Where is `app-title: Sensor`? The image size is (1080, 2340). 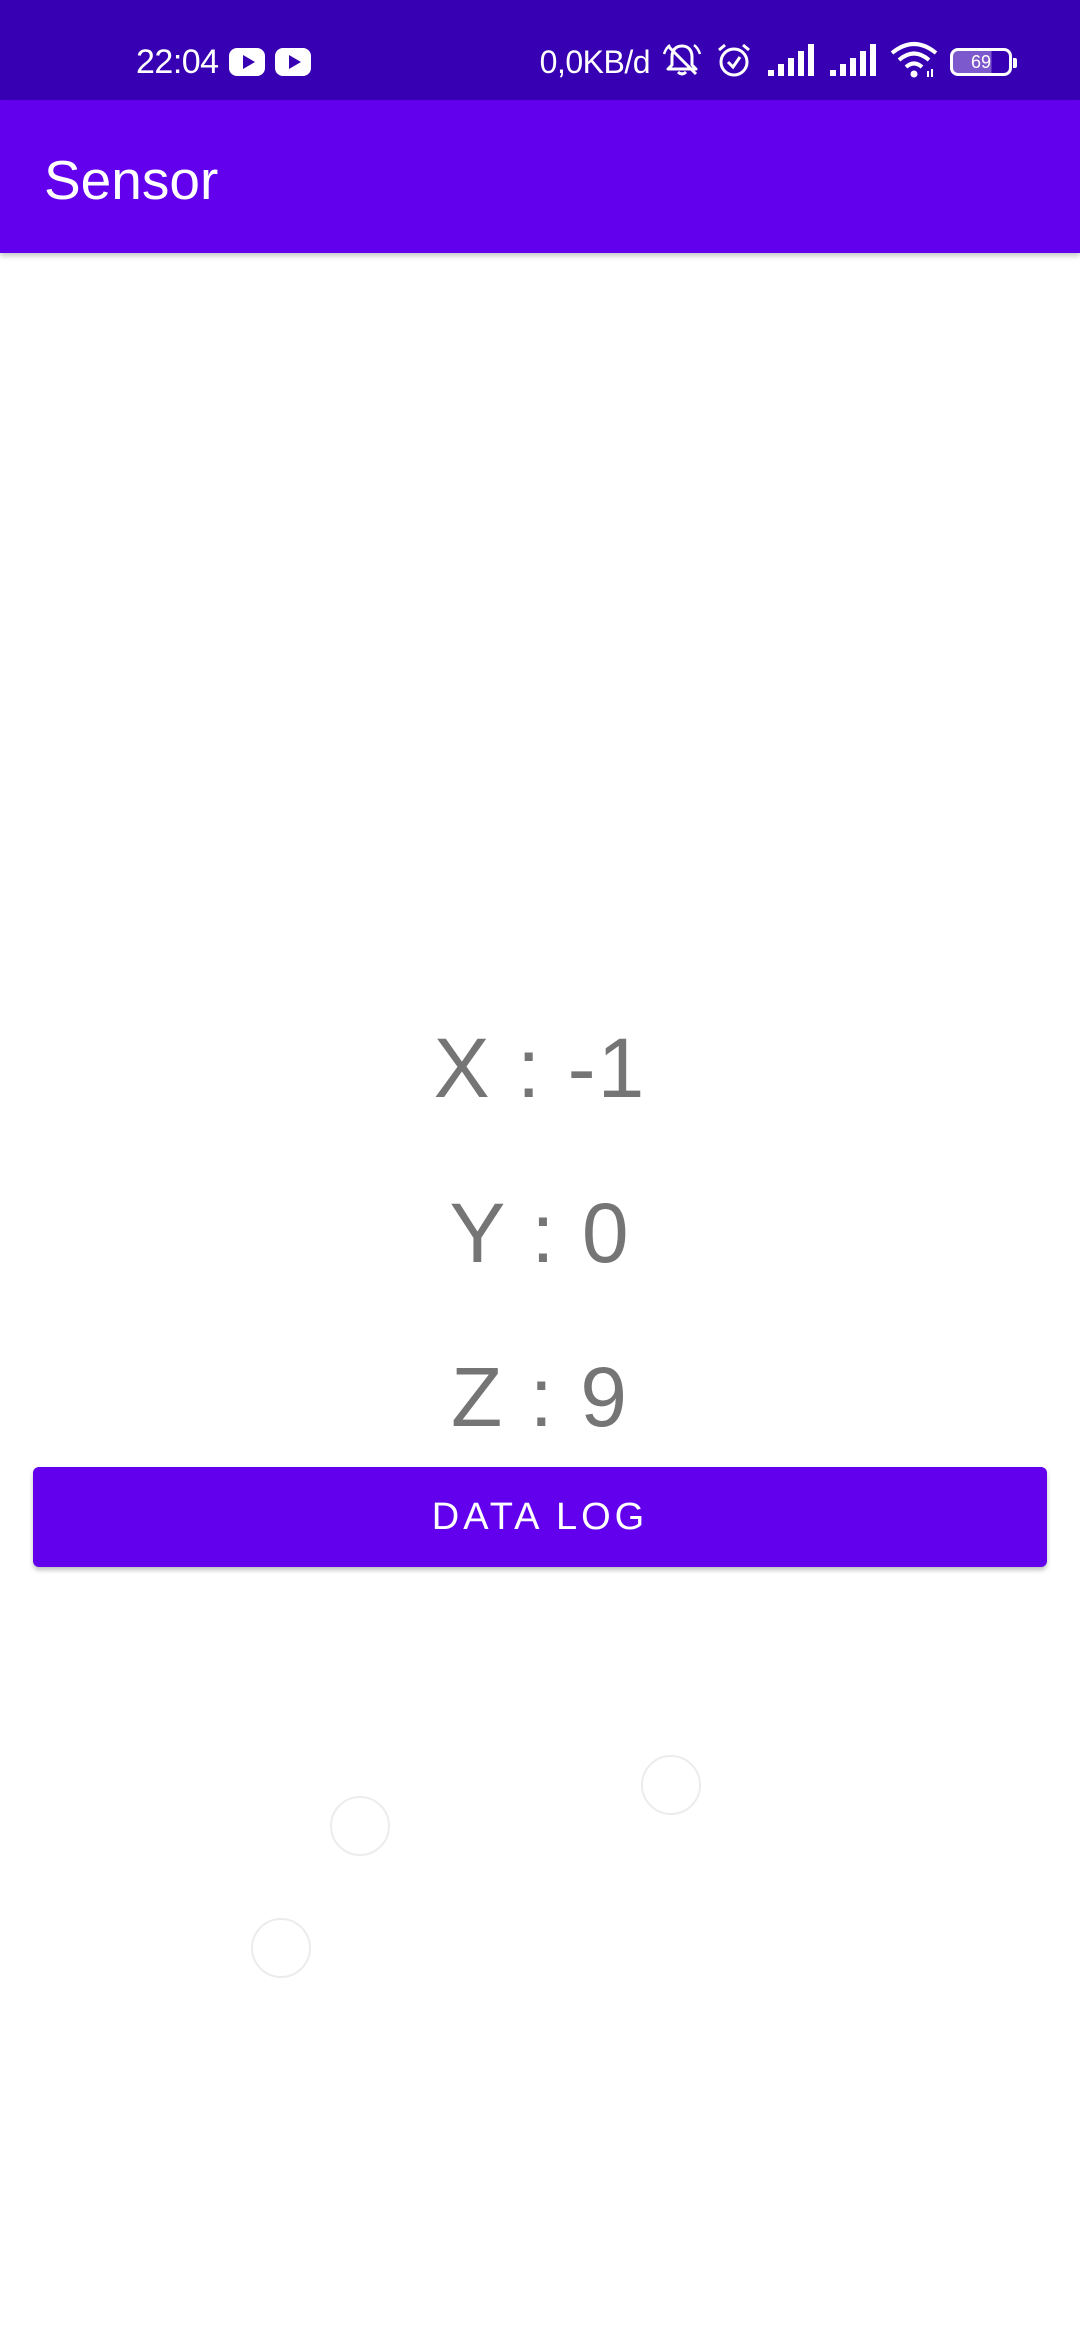
app-title: Sensor is located at coordinates (131, 180).